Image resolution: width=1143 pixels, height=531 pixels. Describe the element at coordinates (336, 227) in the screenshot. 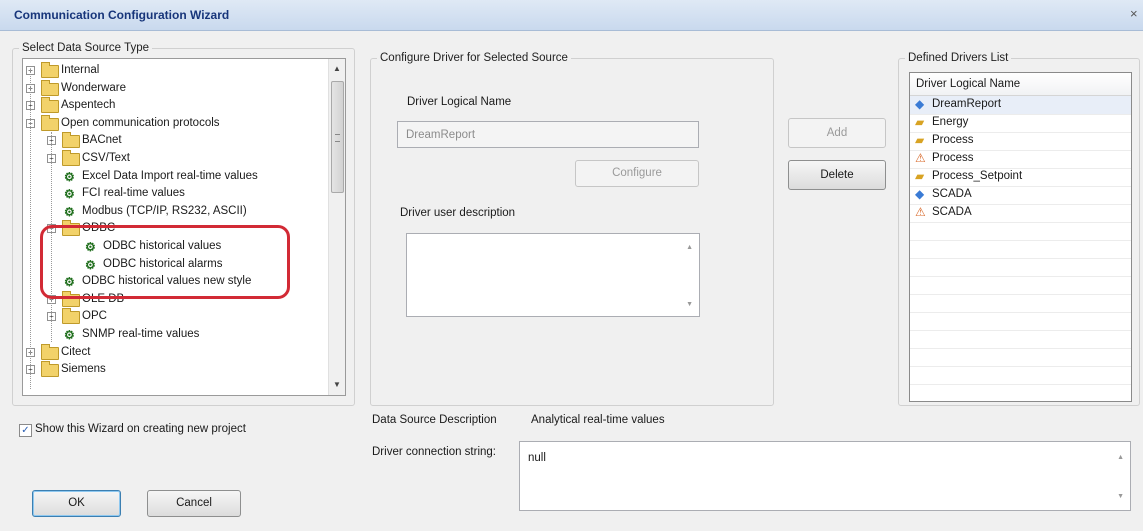

I see `tree-scrollbar: ▲ ▼` at that location.